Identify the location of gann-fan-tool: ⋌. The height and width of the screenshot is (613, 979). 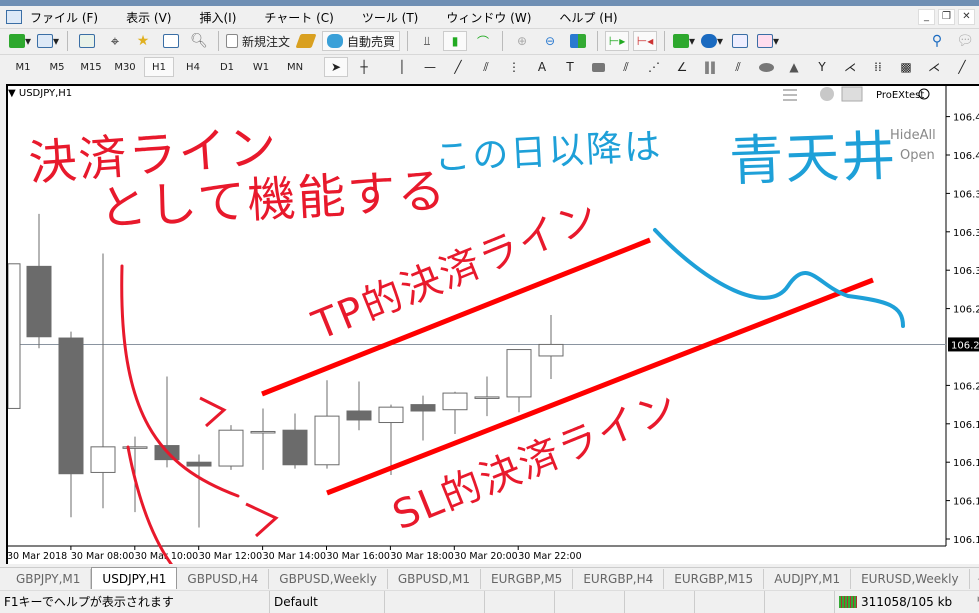
(934, 67).